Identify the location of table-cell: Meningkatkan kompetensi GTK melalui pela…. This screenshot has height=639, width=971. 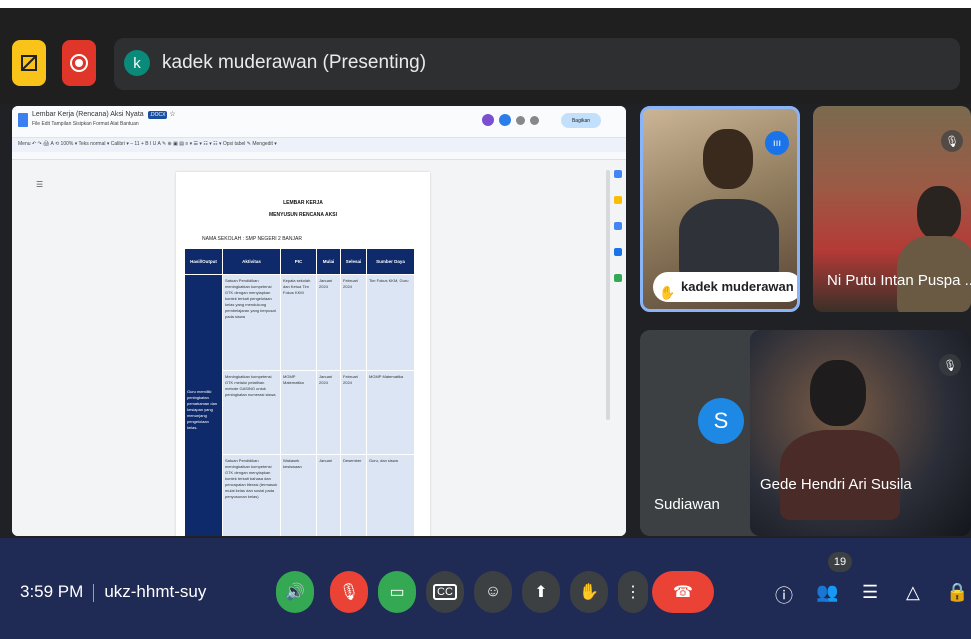
(251, 412).